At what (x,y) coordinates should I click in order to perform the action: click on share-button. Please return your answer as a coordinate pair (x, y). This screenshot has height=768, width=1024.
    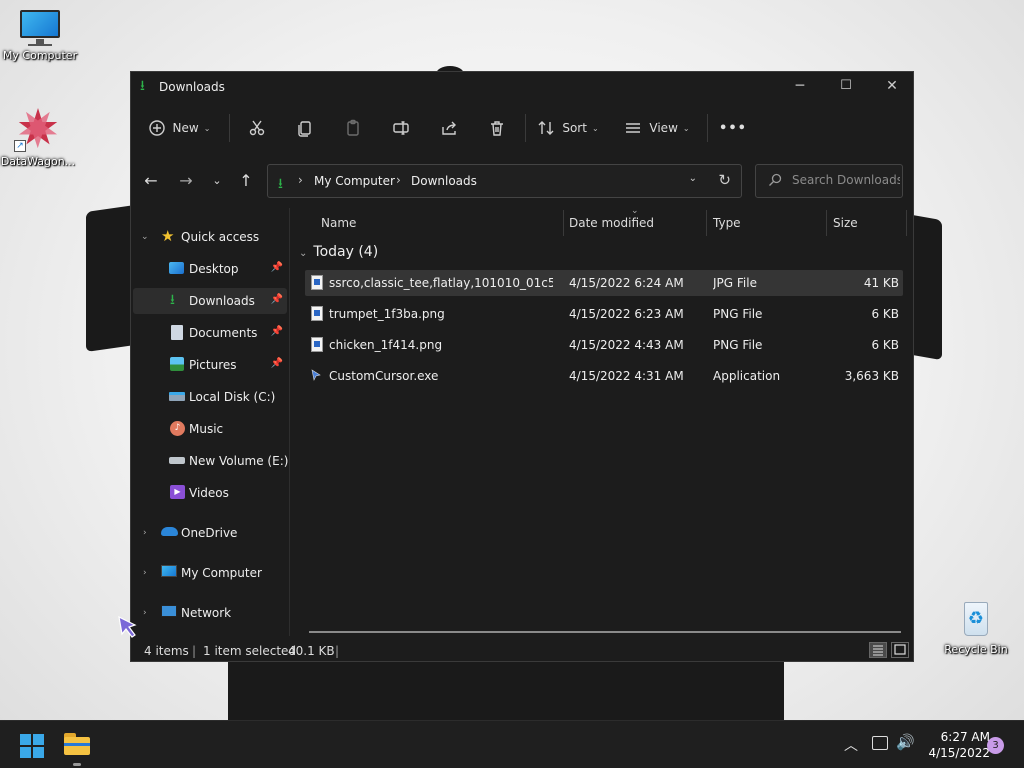
    Looking at the image, I should click on (449, 128).